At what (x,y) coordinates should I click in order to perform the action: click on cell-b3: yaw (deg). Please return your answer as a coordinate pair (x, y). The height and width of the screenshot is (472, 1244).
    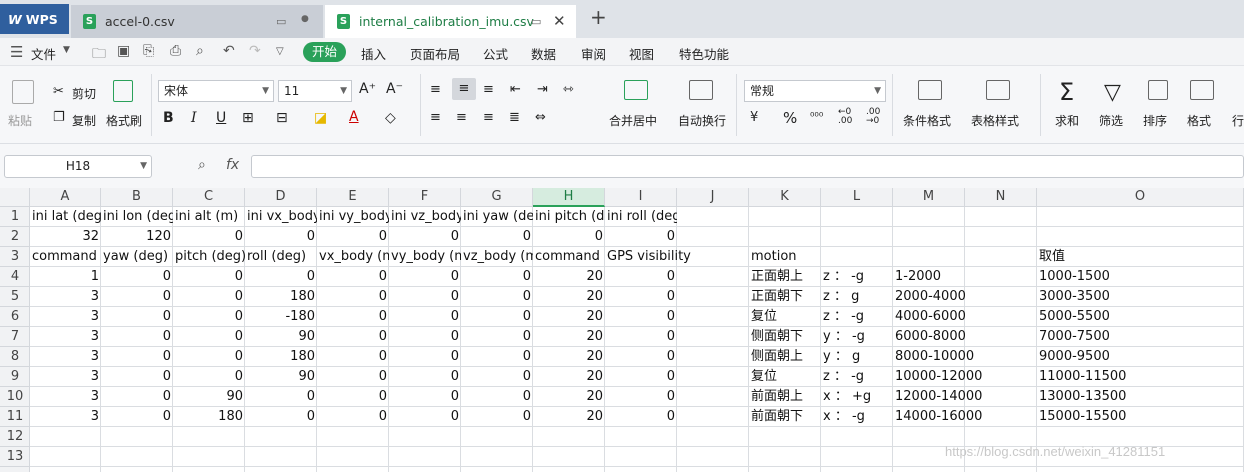
    Looking at the image, I should click on (137, 257).